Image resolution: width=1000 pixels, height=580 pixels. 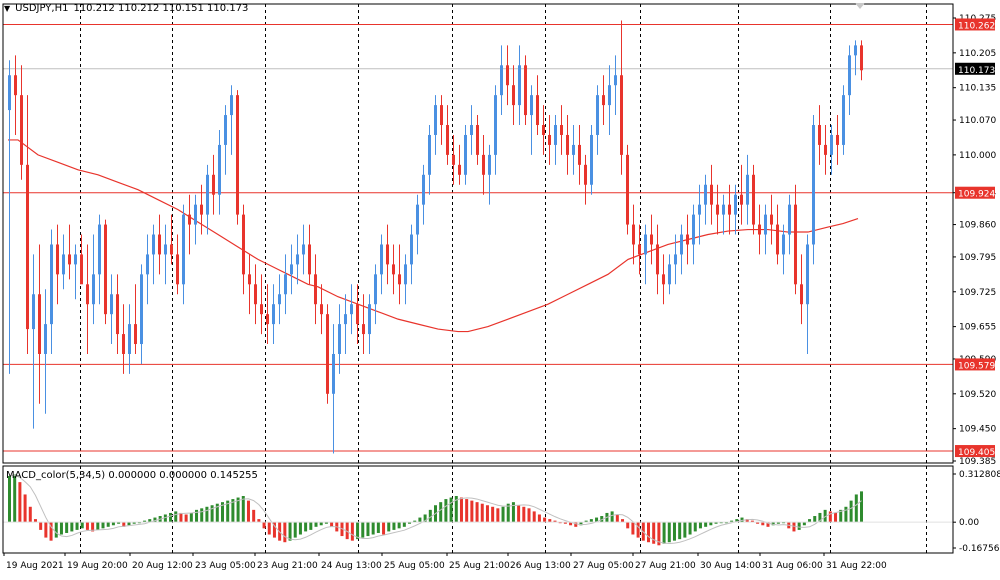 I want to click on x-tick-label: 25 Aug 21:00, so click(x=479, y=566).